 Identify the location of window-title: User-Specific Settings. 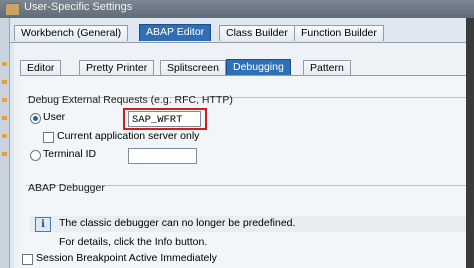
(78, 7).